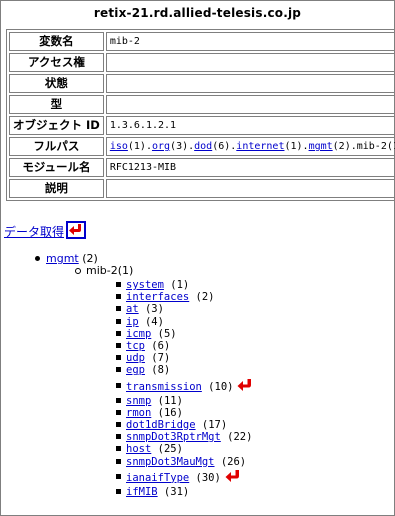 Image resolution: width=395 pixels, height=516 pixels. I want to click on tree-link-udp: udp, so click(135, 358).